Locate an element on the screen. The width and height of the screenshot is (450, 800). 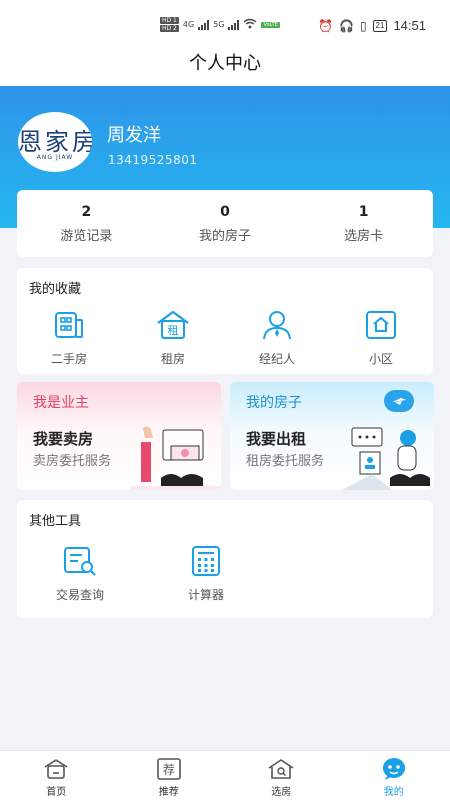
building-icon is located at coordinates (69, 325).